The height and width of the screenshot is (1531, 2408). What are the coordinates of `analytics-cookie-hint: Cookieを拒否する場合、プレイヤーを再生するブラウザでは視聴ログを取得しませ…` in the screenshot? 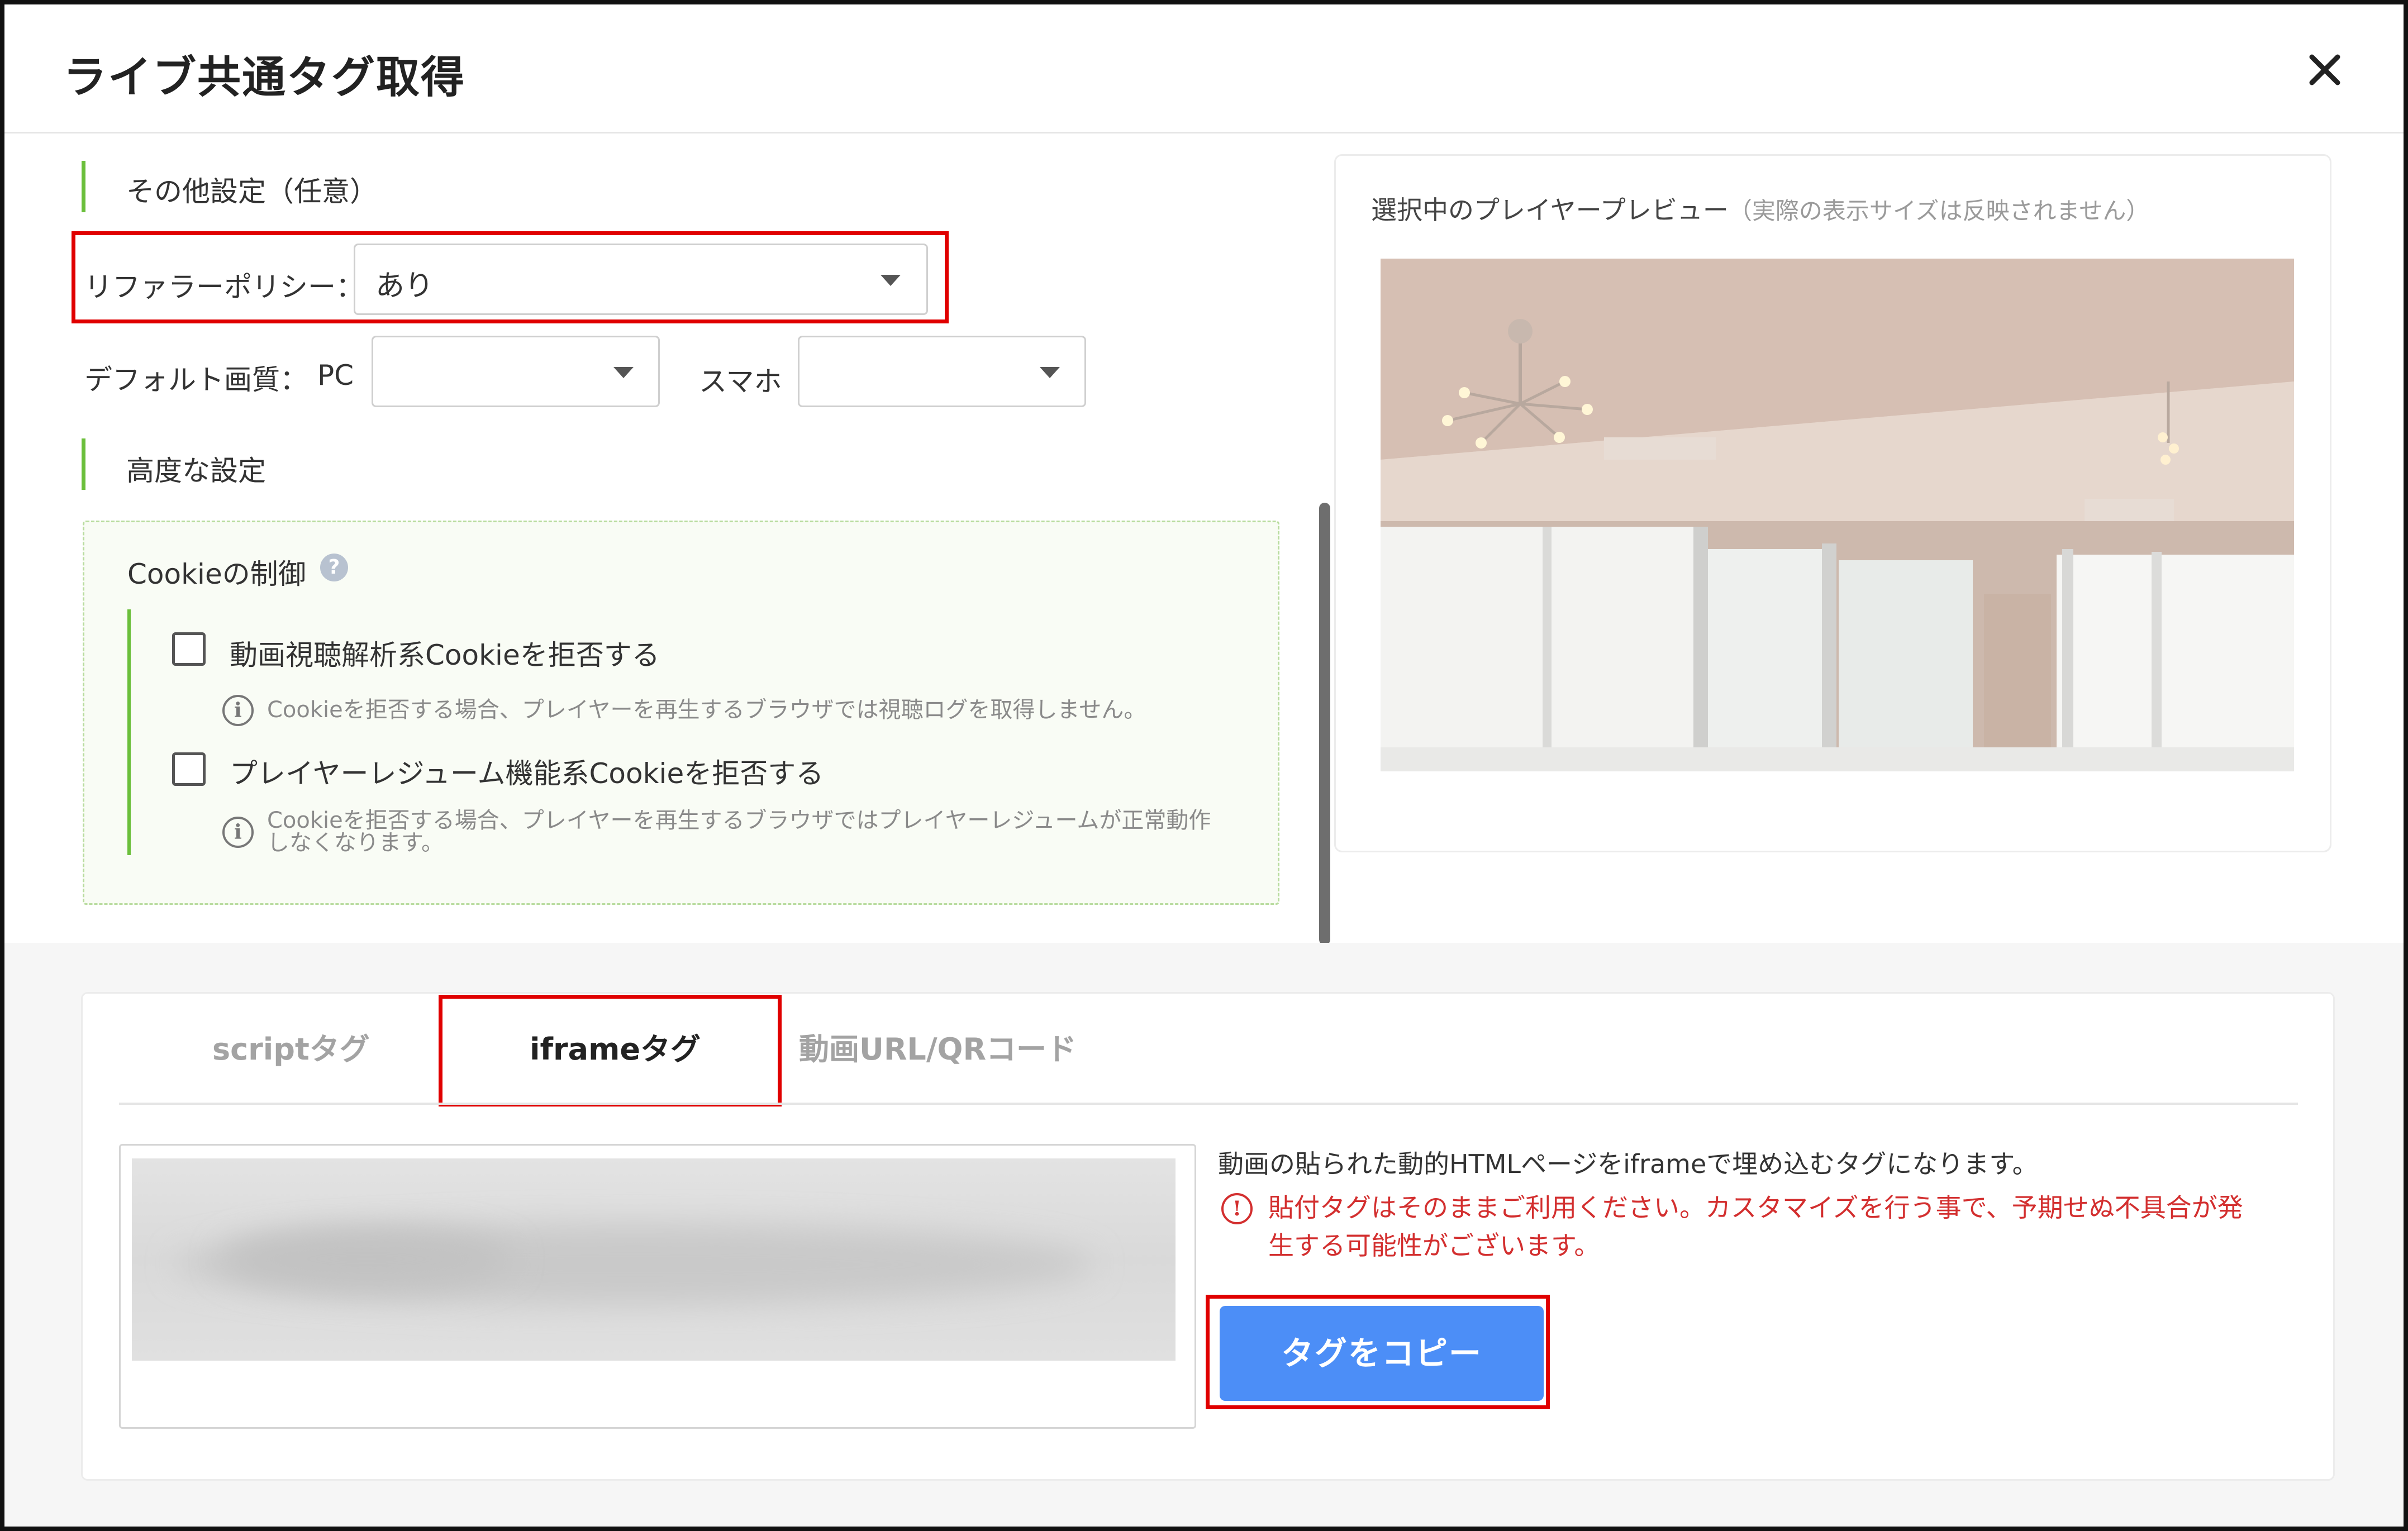 It's located at (706, 710).